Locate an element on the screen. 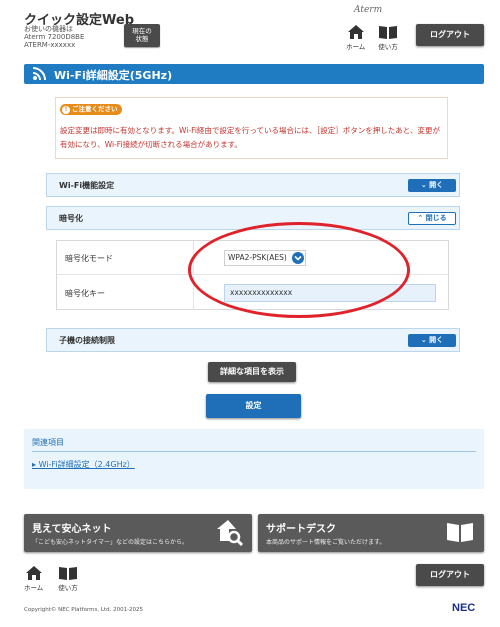 Image resolution: width=500 pixels, height=627 pixels. current-status-button: 現在の 状態 is located at coordinates (142, 35).